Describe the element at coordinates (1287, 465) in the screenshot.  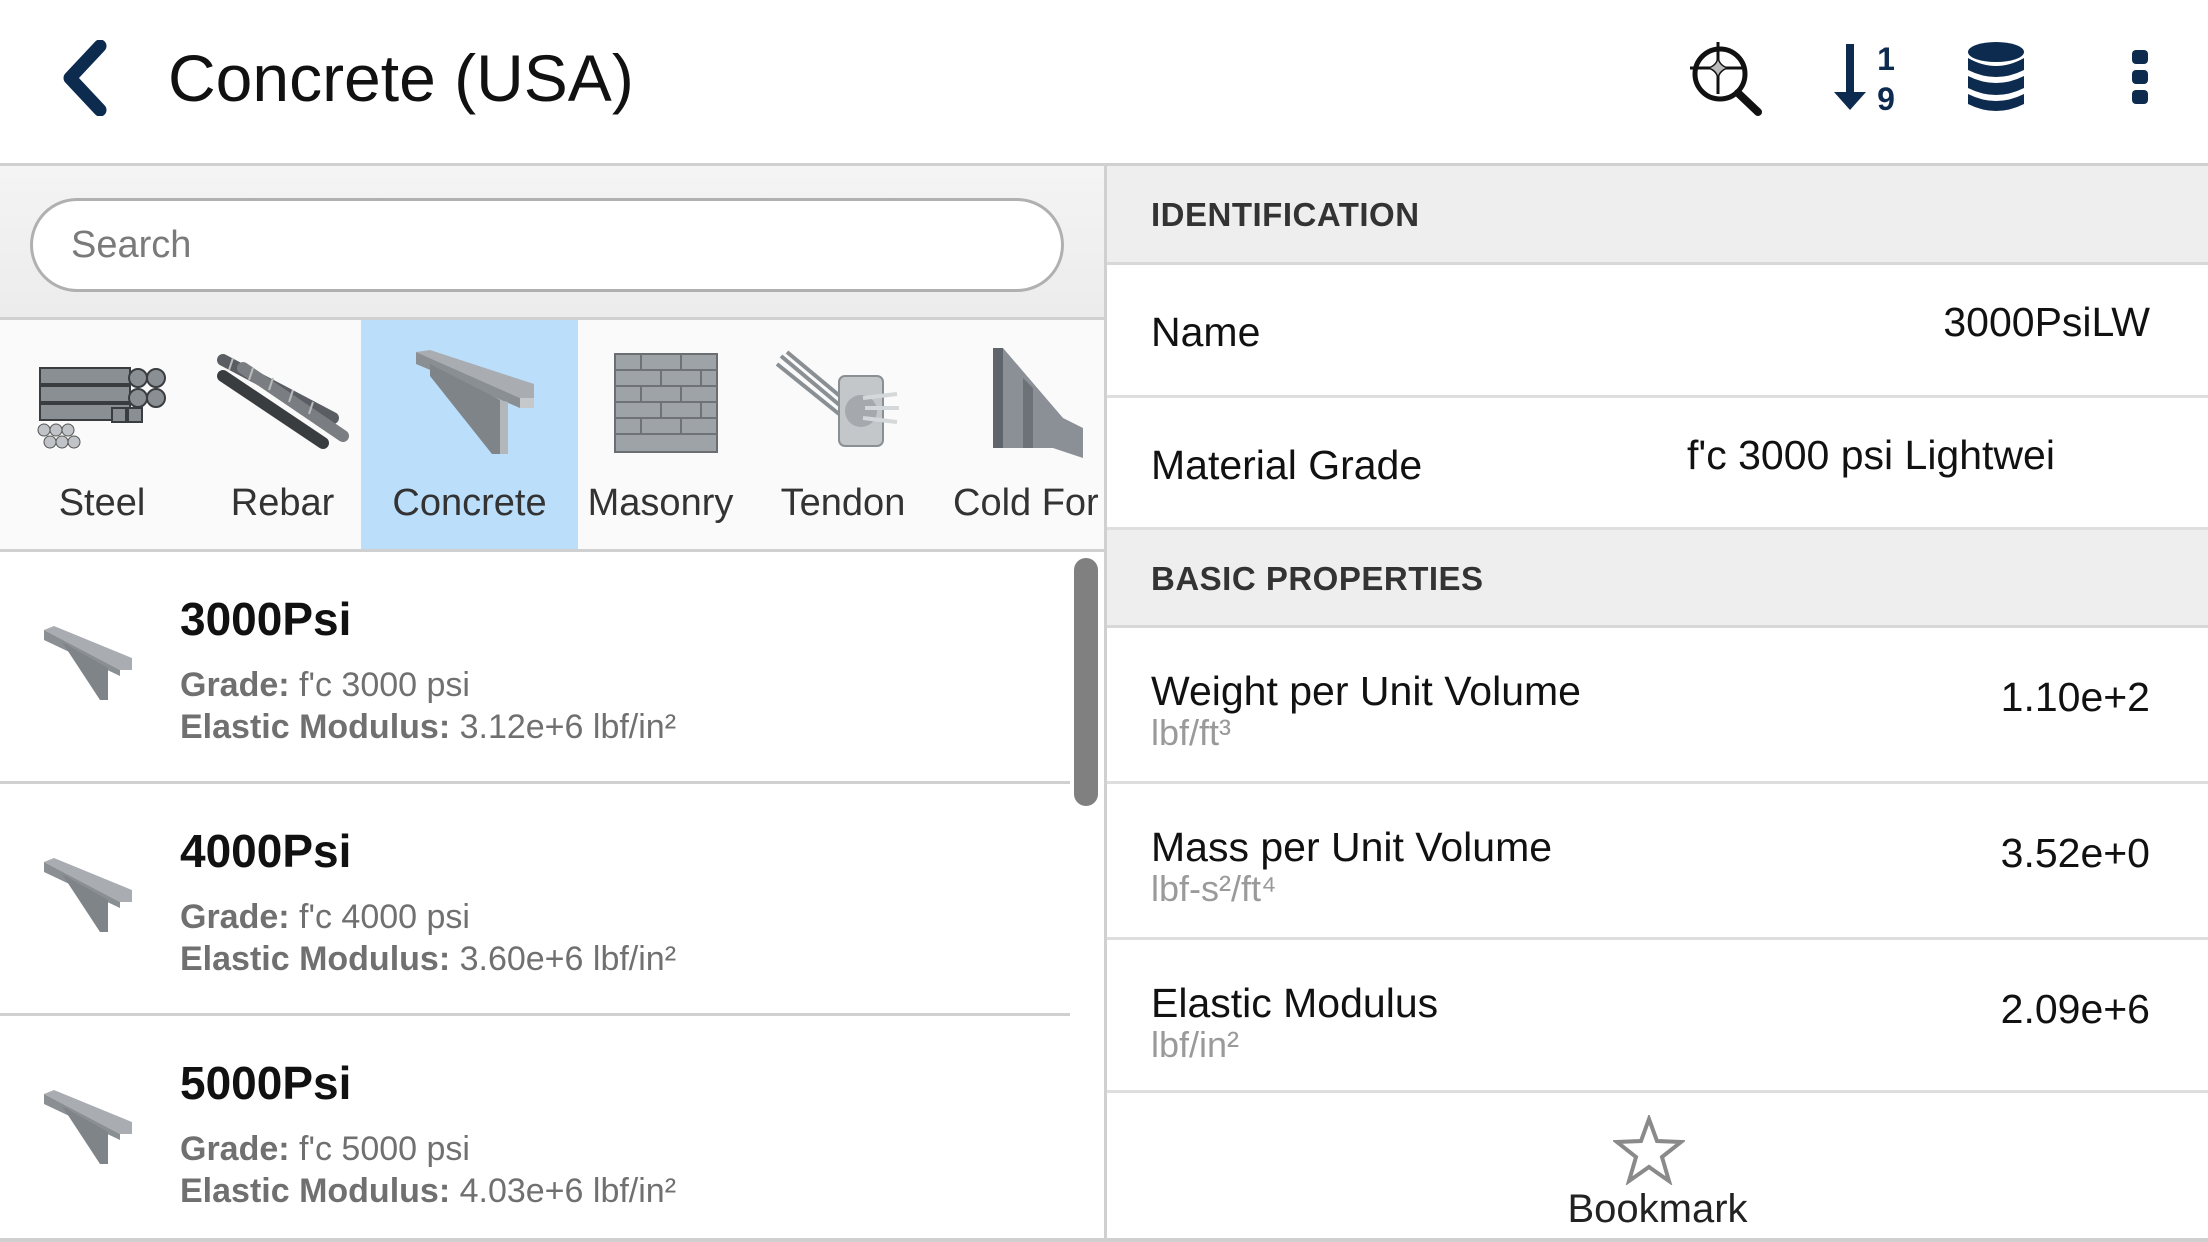
I see `row-label: Material Grade` at that location.